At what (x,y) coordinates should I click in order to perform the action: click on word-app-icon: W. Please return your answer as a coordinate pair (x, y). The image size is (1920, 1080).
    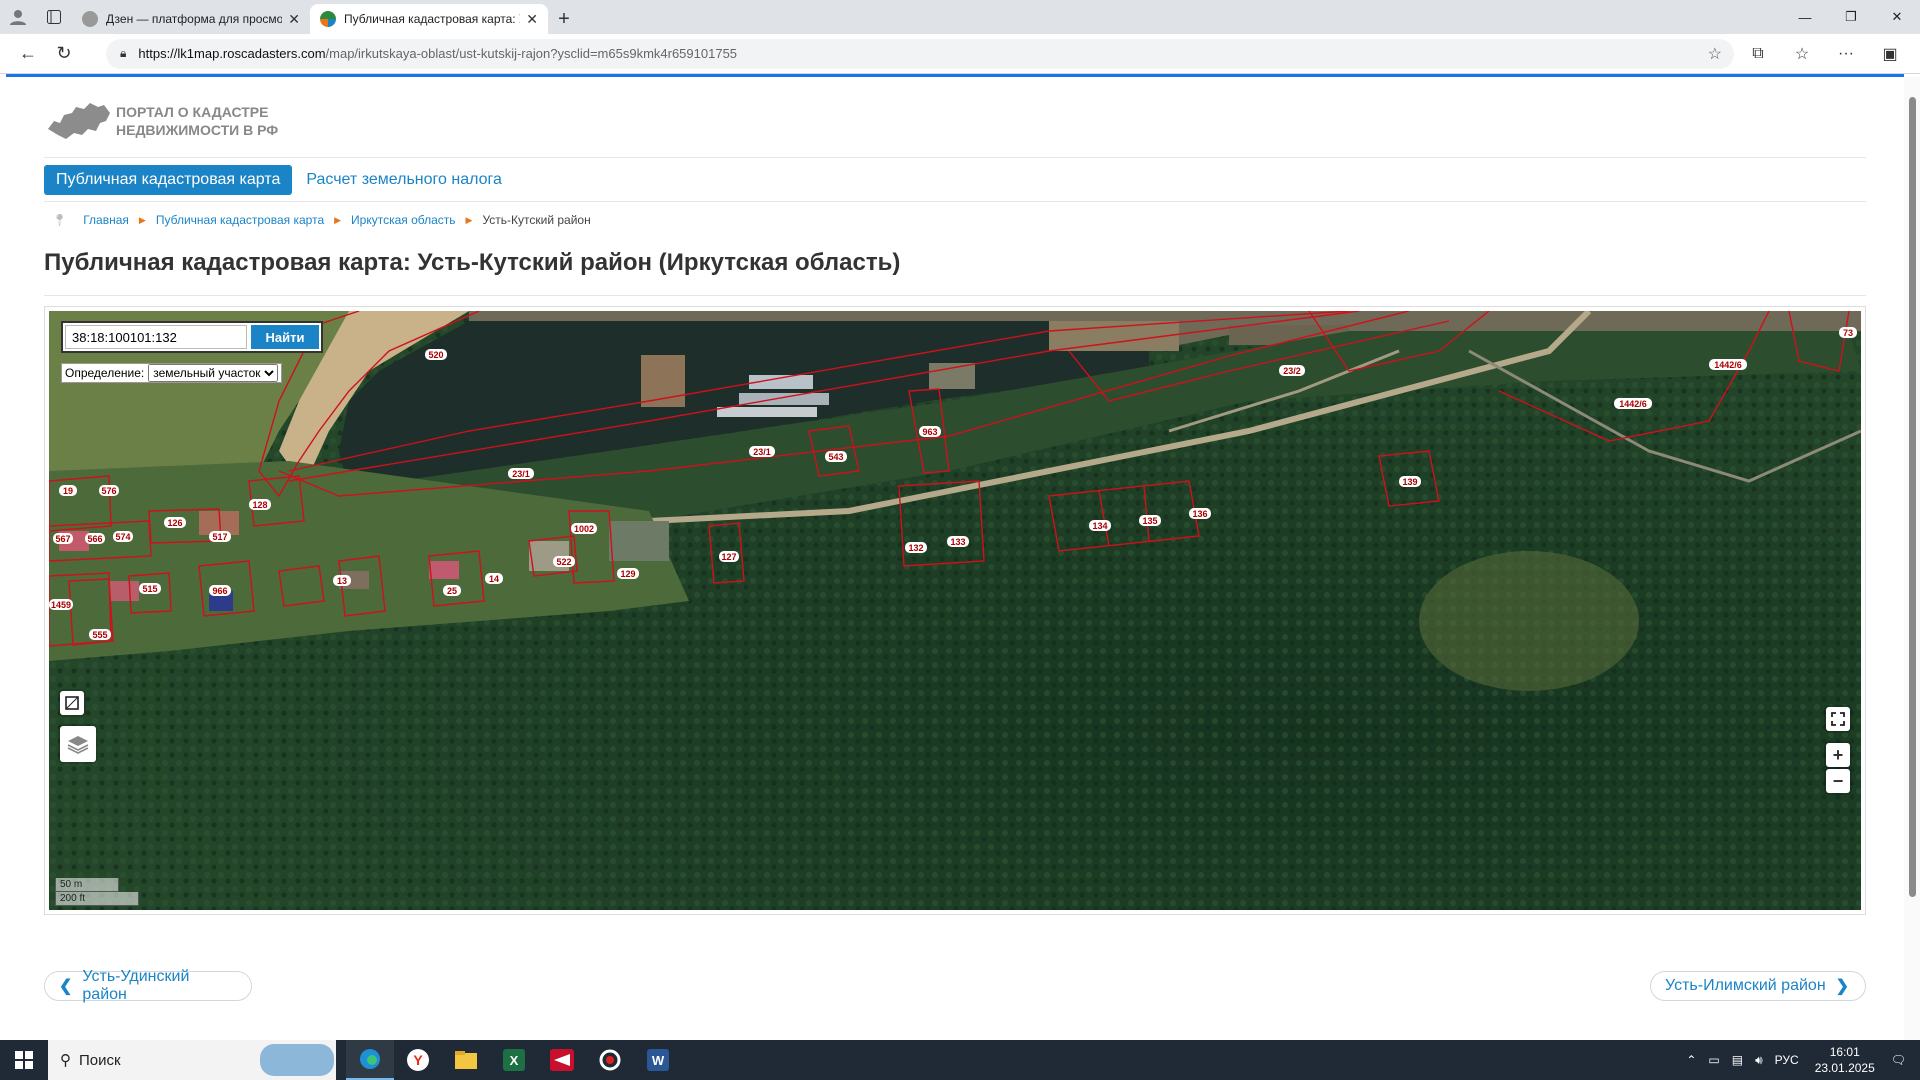
    Looking at the image, I should click on (658, 1060).